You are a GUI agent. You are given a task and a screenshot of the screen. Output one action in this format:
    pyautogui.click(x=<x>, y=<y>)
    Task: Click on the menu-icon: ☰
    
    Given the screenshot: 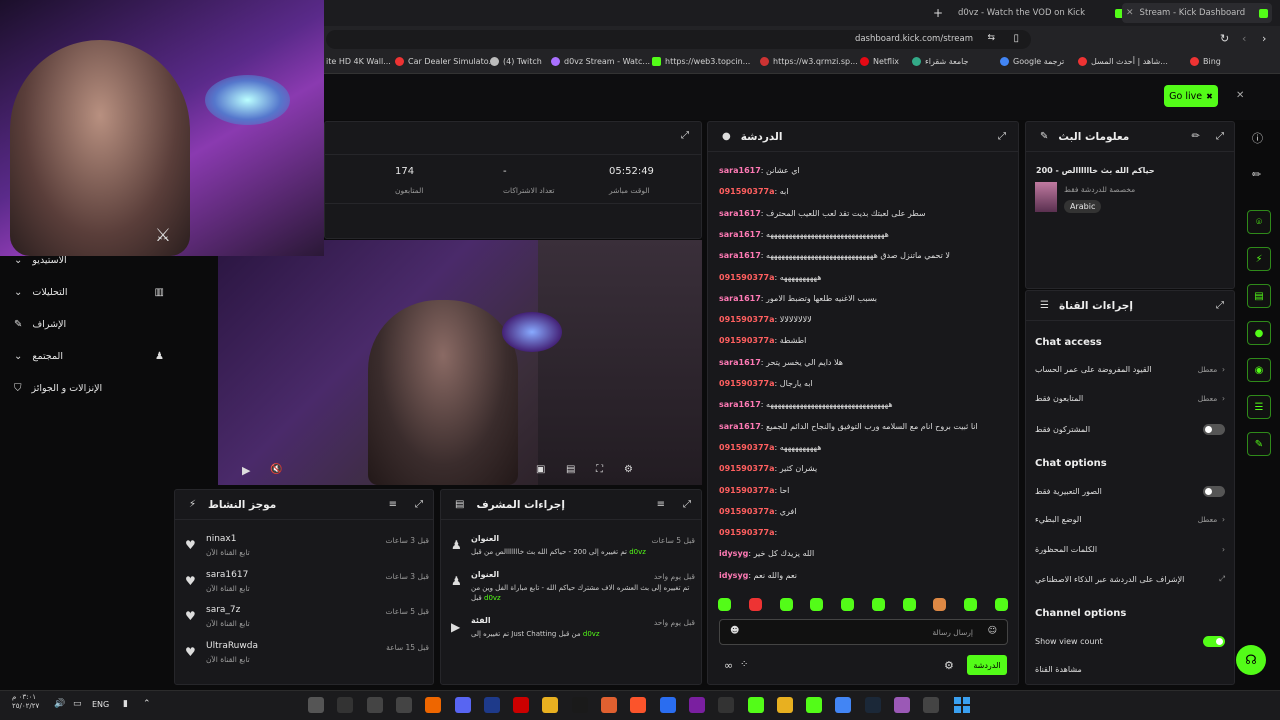 What is the action you would take?
    pyautogui.click(x=1259, y=407)
    